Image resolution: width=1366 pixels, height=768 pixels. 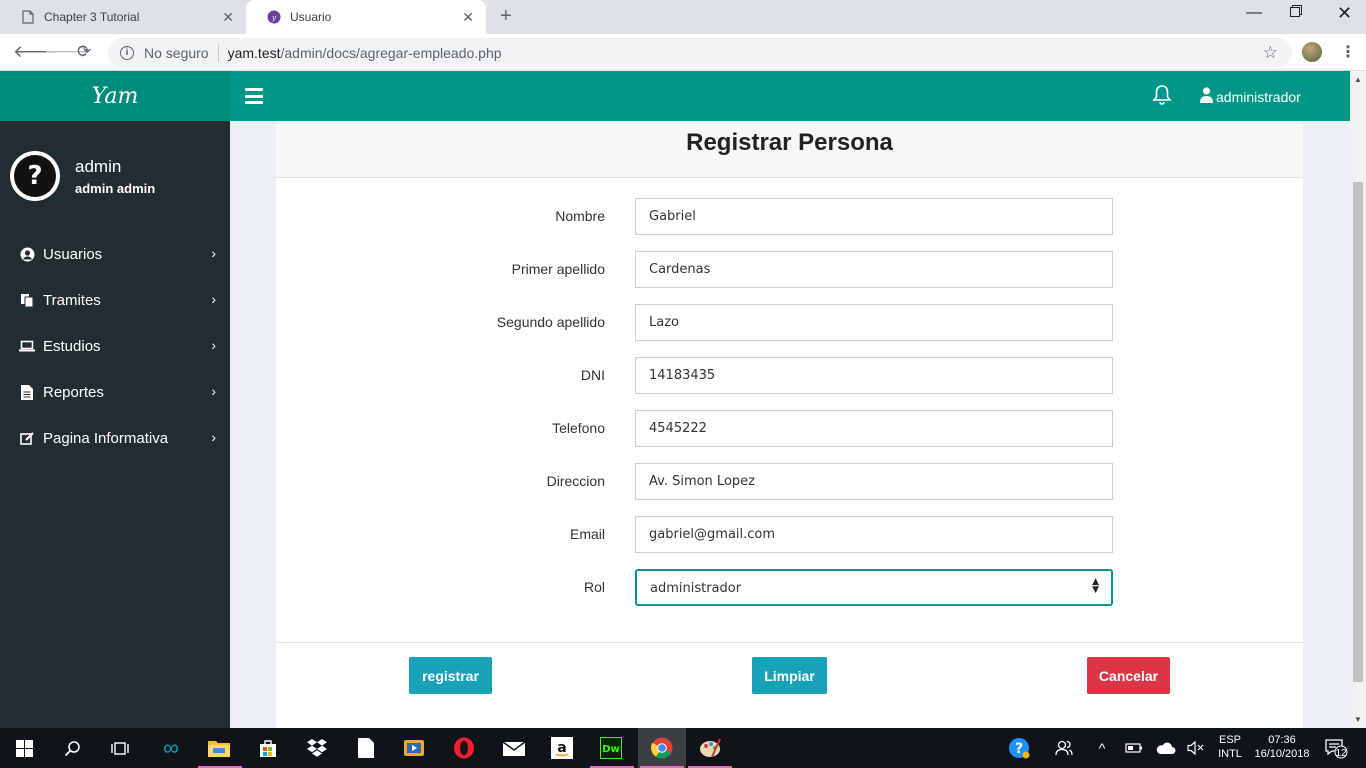 I want to click on page-scrollbar: ▲ ▼, so click(x=1358, y=399).